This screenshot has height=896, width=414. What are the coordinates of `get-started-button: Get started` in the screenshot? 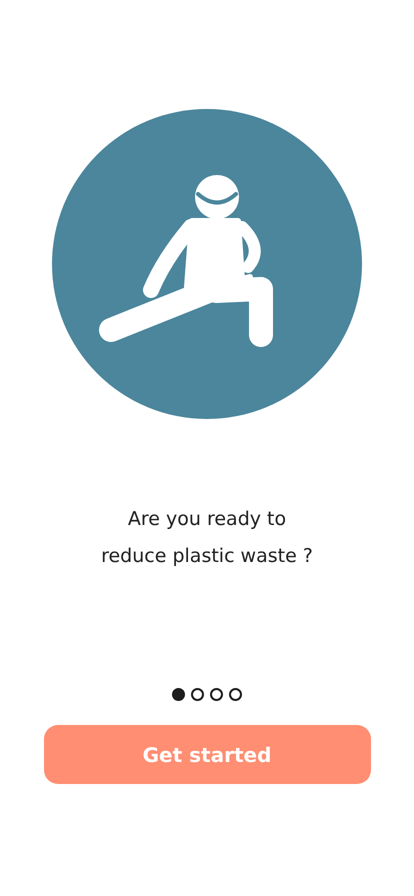 It's located at (207, 754).